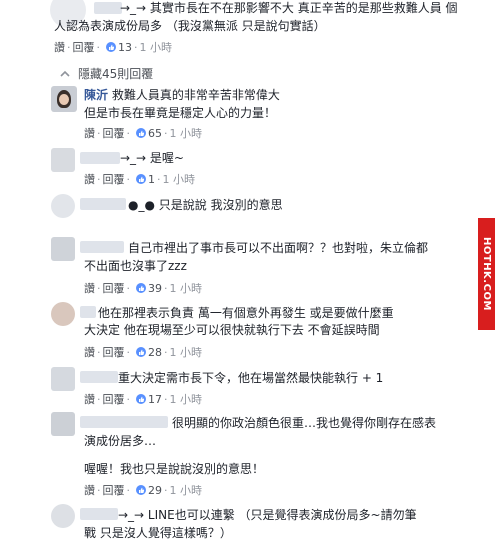  Describe the element at coordinates (155, 288) in the screenshot. I see `like-count: 39` at that location.